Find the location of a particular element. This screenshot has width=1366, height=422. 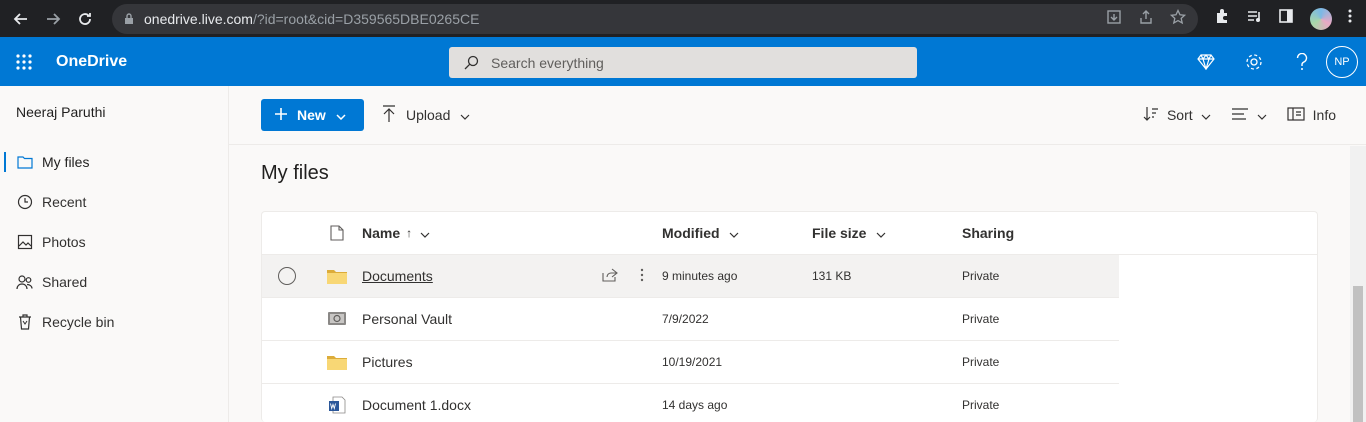

owner-name: Neeraj Paruthi is located at coordinates (61, 112).